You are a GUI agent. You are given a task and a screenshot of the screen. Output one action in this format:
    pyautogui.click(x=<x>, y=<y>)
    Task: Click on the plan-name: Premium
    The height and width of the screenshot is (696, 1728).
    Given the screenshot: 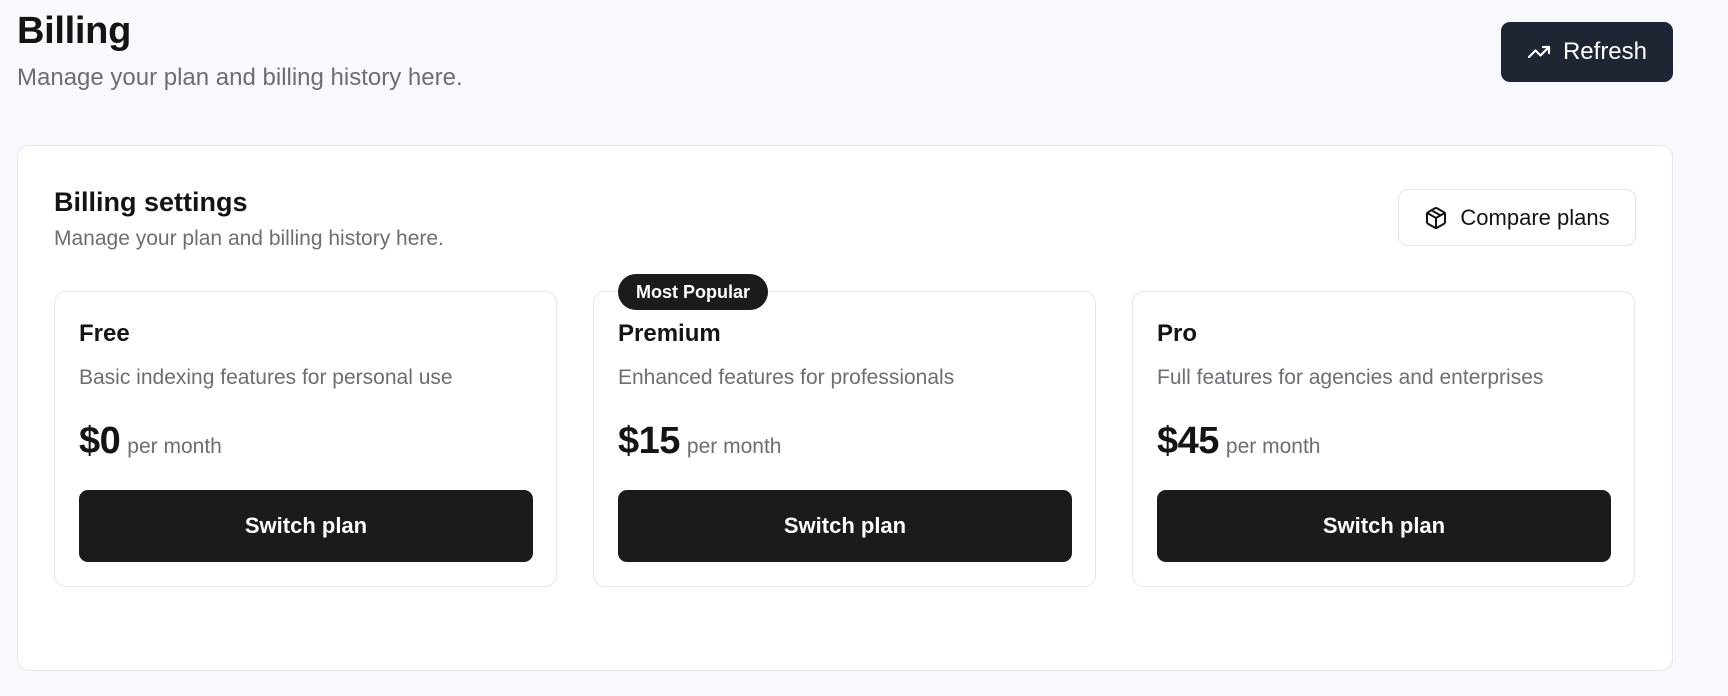 What is the action you would take?
    pyautogui.click(x=669, y=333)
    